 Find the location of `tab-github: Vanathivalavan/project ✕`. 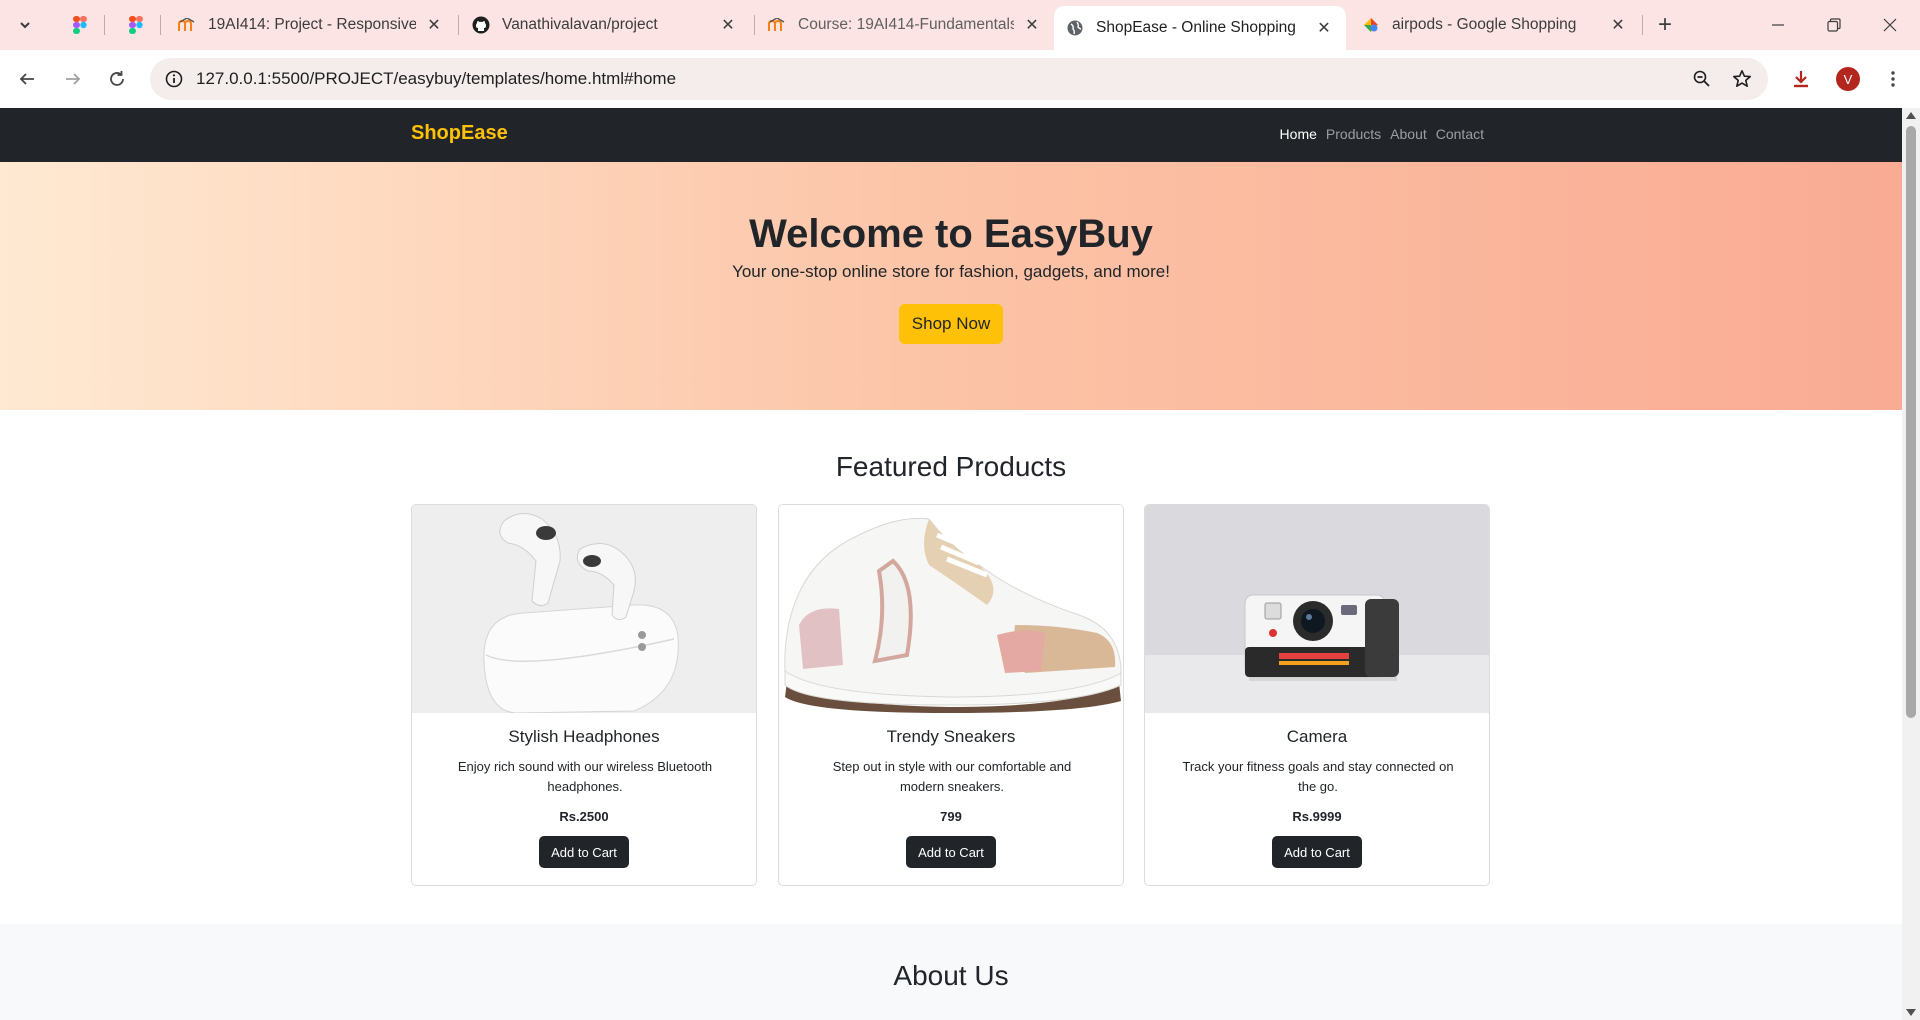

tab-github: Vanathivalavan/project ✕ is located at coordinates (605, 25).